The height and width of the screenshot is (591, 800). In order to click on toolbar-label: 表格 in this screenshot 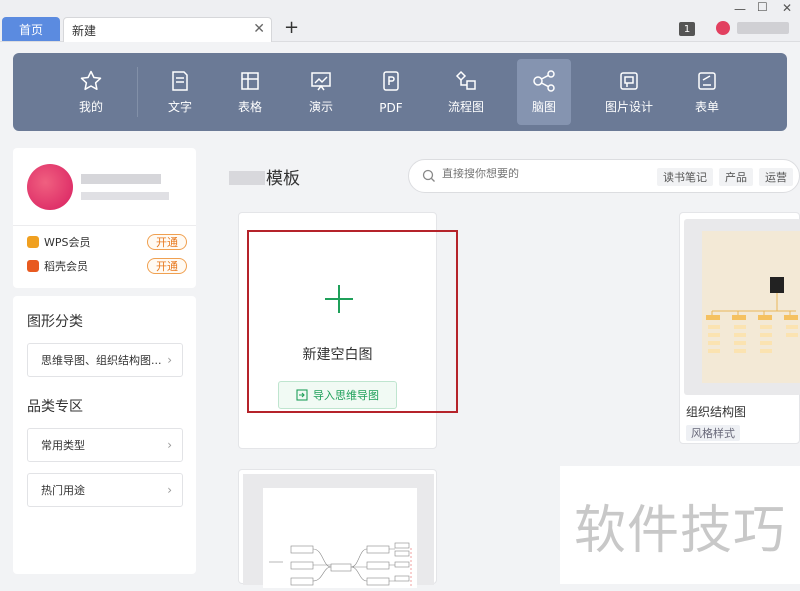, I will do `click(249, 107)`.